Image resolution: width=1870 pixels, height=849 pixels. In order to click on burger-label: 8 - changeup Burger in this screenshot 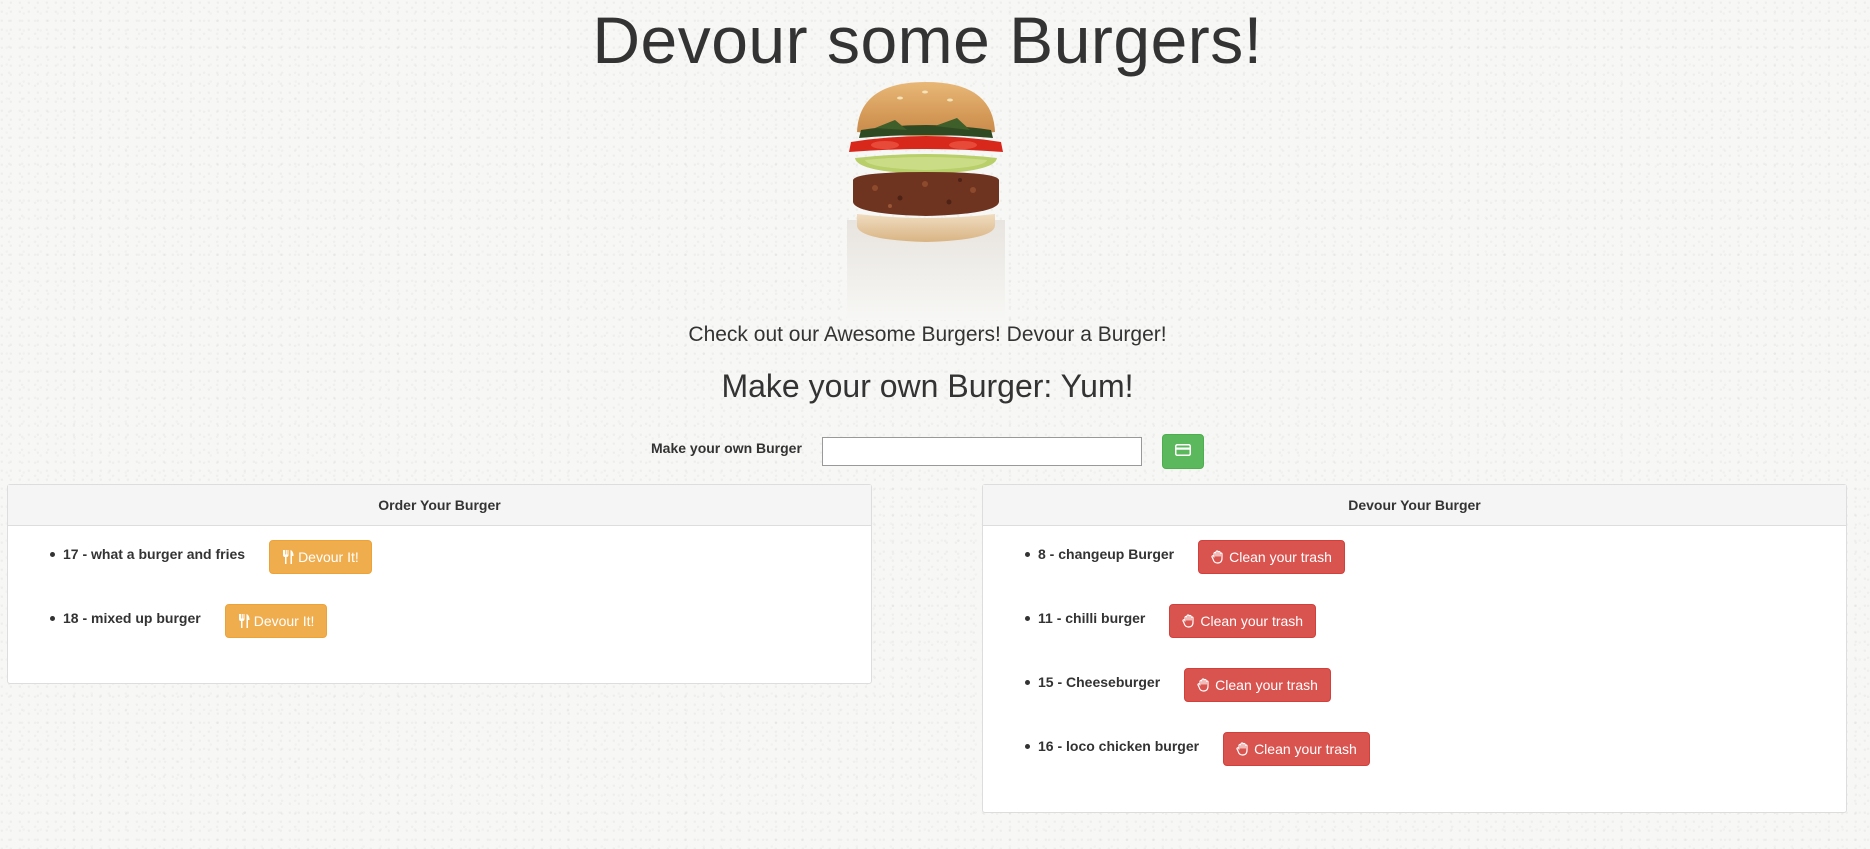, I will do `click(1106, 554)`.